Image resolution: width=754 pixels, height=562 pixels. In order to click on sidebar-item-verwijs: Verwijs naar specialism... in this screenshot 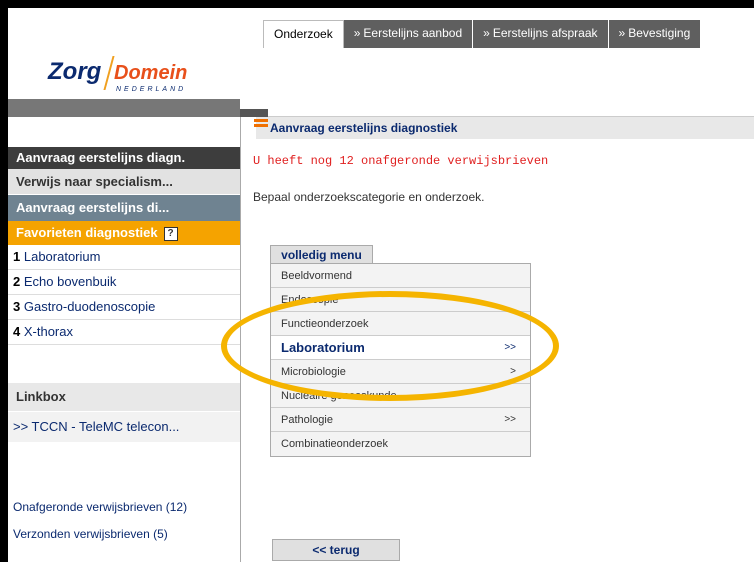, I will do `click(124, 182)`.